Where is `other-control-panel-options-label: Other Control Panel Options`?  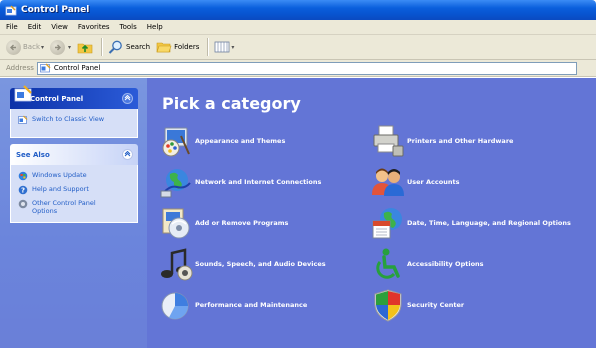
other-control-panel-options-label: Other Control Panel Options is located at coordinates (64, 207).